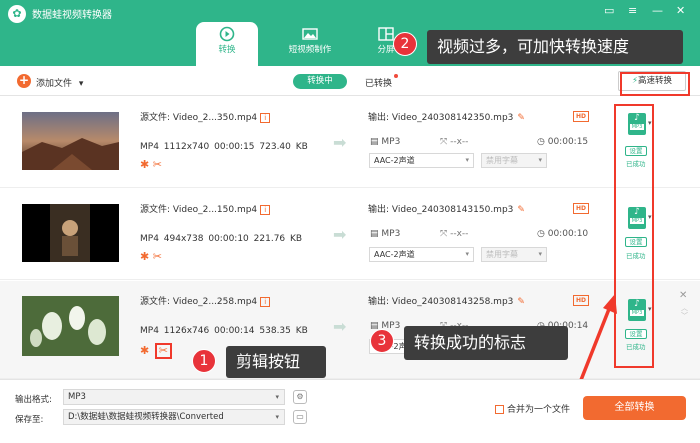 The image size is (700, 443). What do you see at coordinates (300, 397) in the screenshot?
I see `format-settings-icon: ⚙` at bounding box center [300, 397].